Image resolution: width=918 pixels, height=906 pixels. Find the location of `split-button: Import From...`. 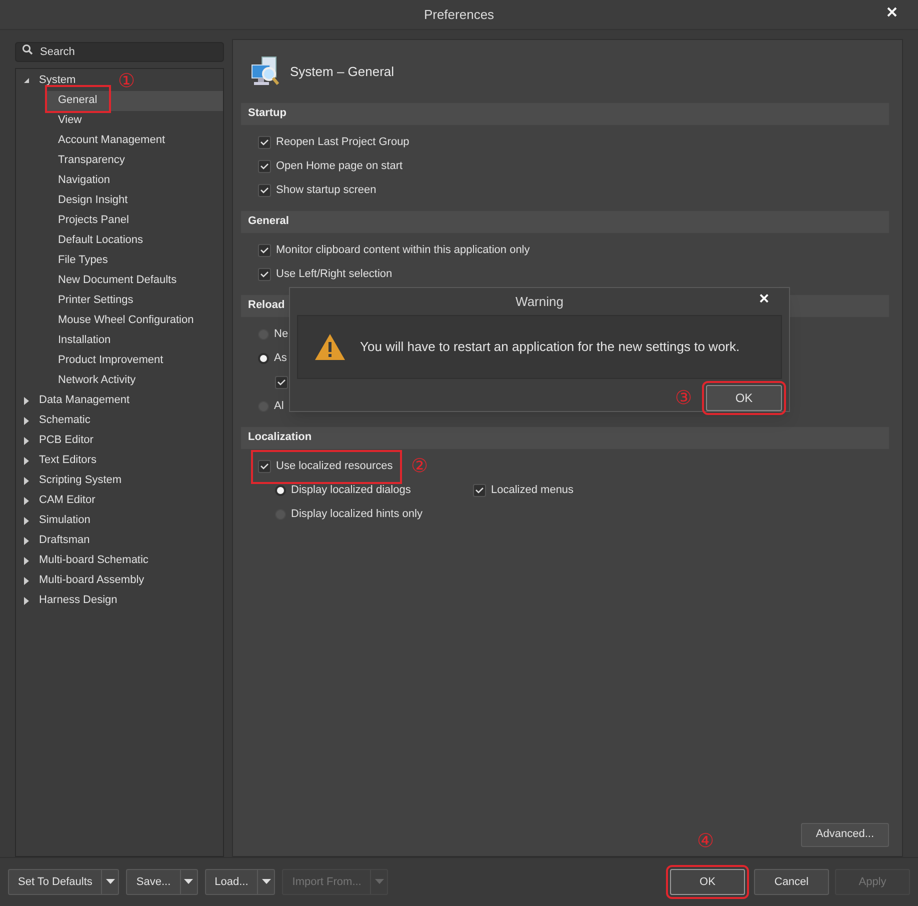

split-button: Import From... is located at coordinates (335, 881).